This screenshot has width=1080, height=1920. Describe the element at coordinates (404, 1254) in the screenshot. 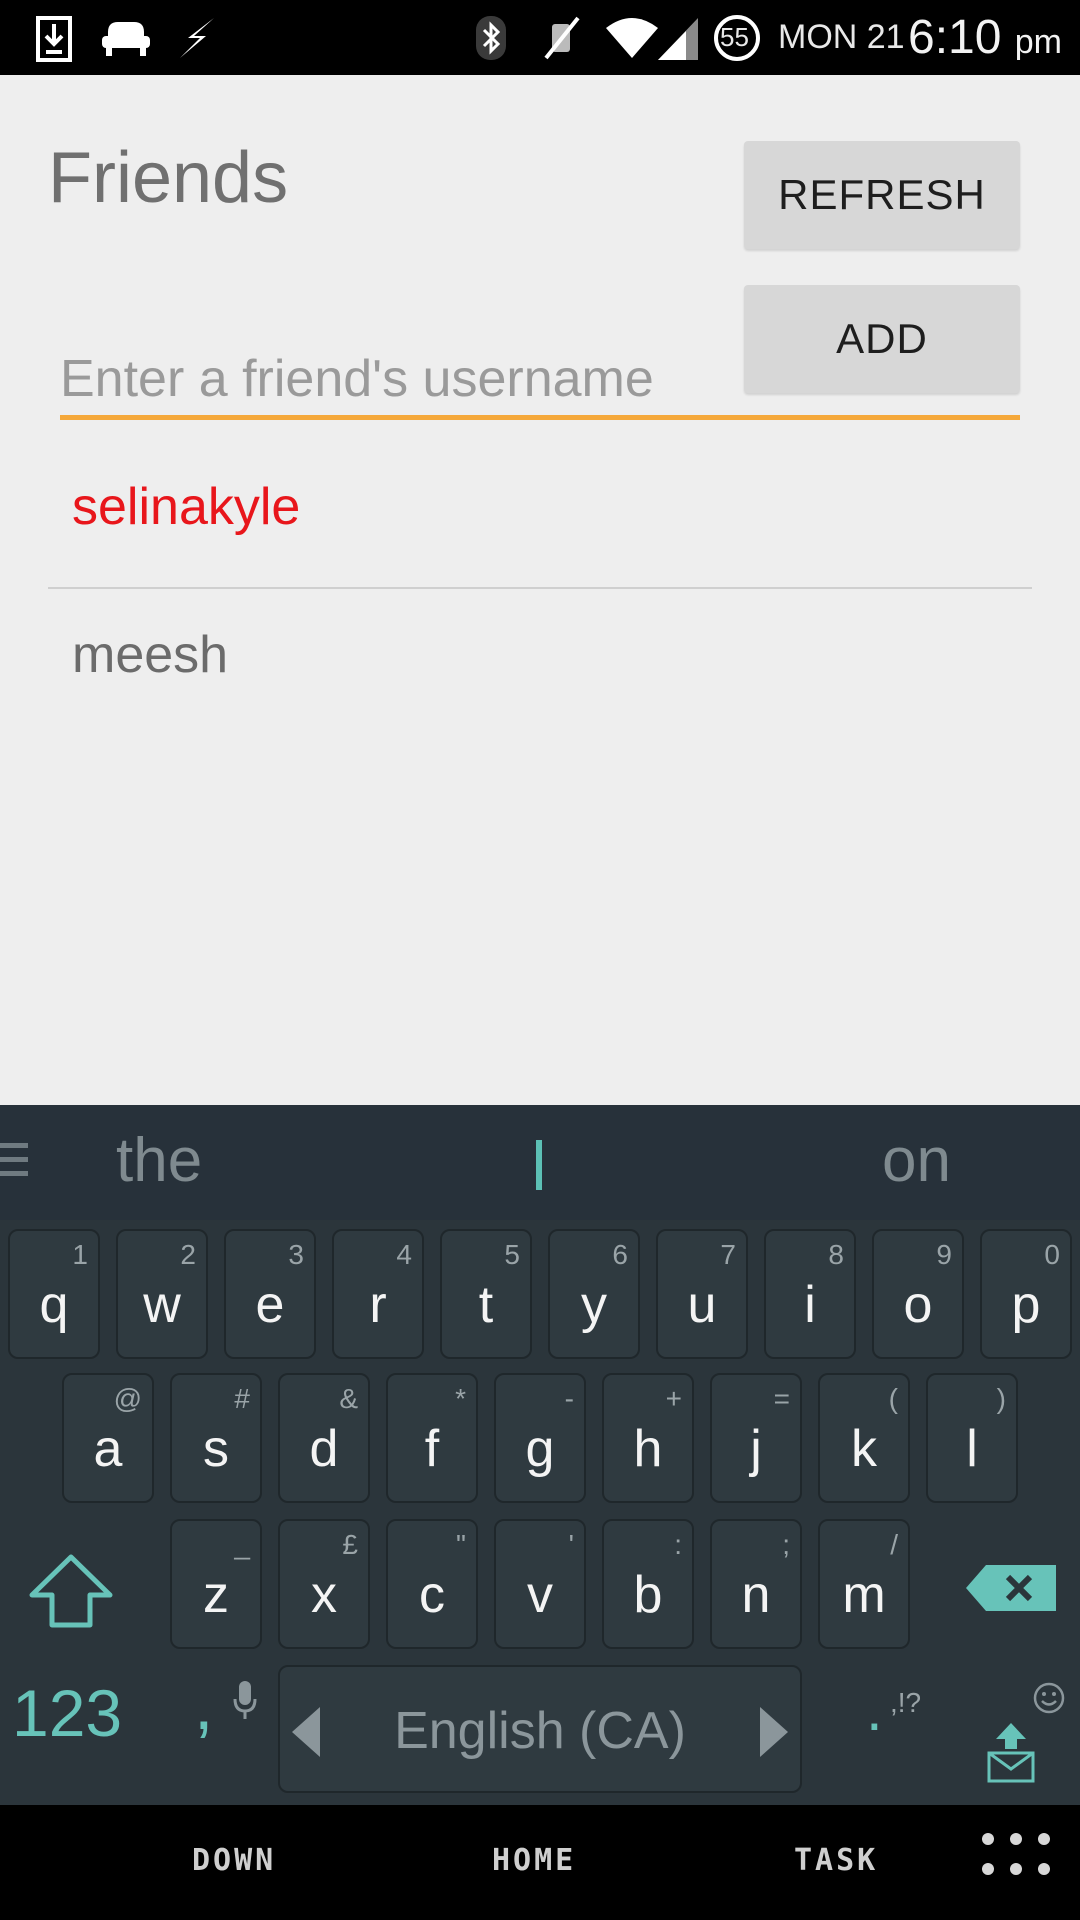

I see `key-hint: 4` at that location.